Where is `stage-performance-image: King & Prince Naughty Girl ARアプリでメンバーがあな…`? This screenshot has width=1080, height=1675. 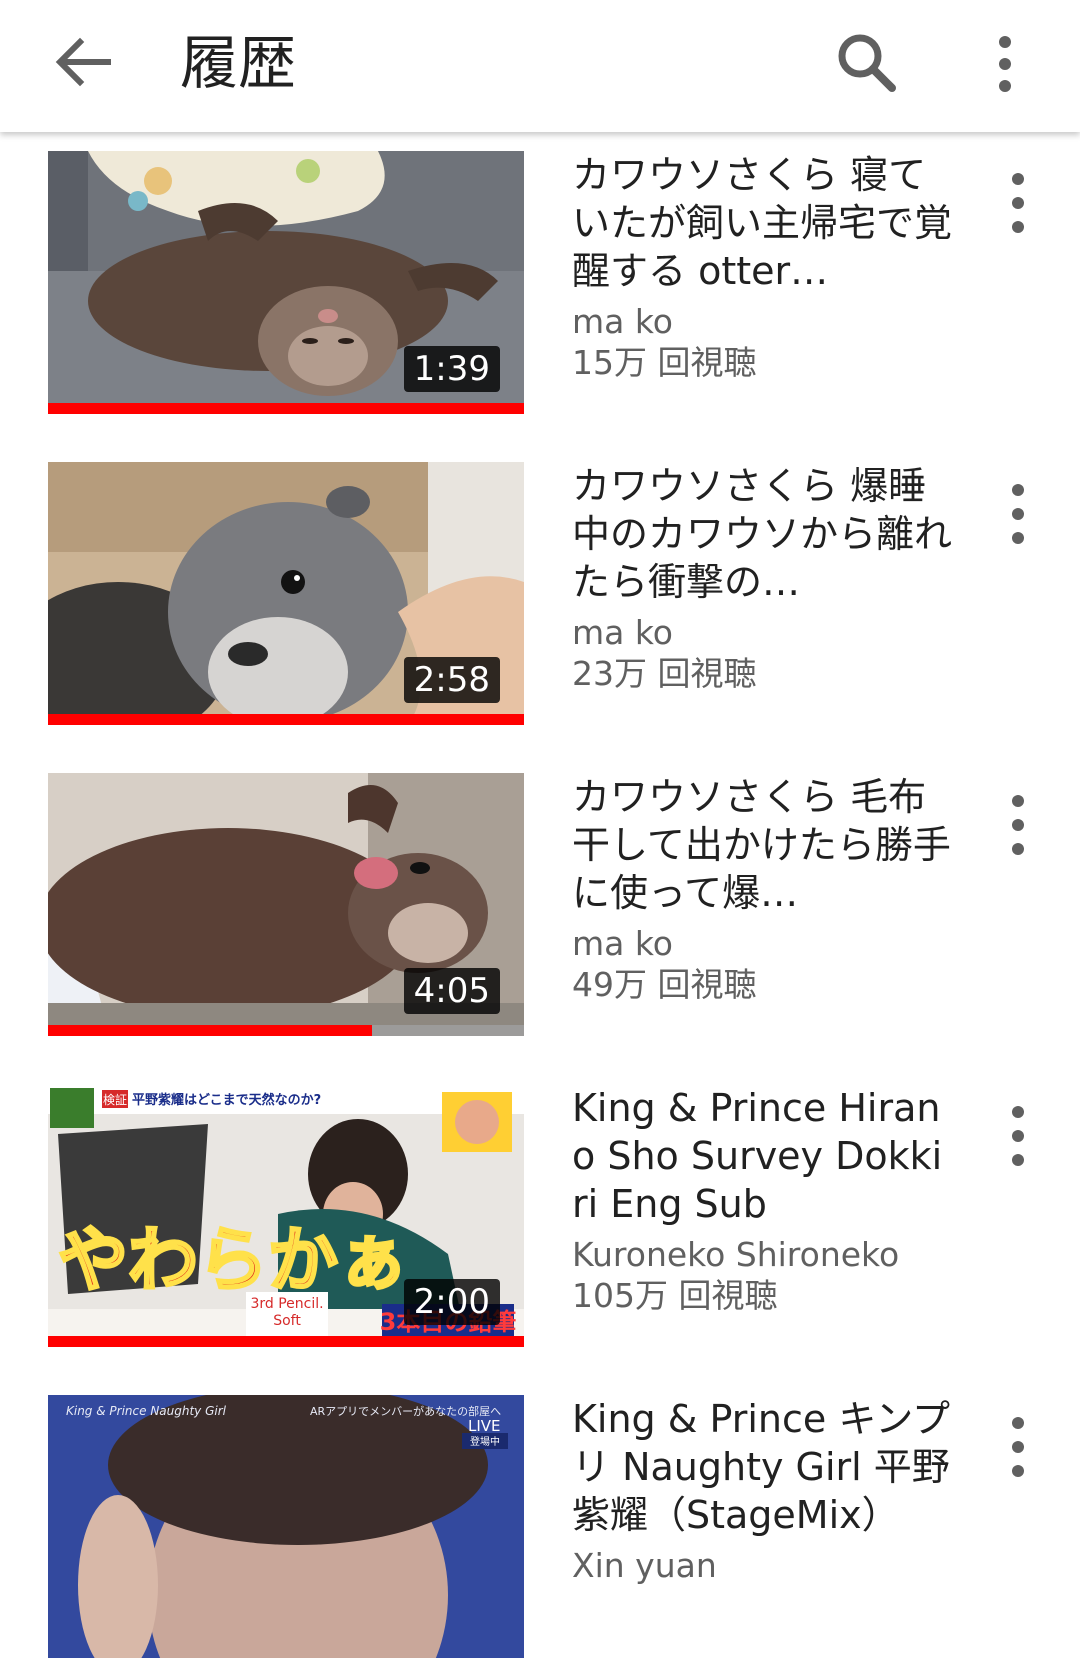
stage-performance-image: King & Prince Naughty Girl ARアプリでメンバーがあな… is located at coordinates (286, 1526).